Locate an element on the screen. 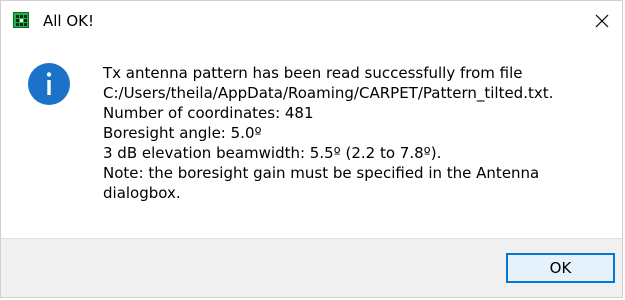 The width and height of the screenshot is (625, 300). window-title: All OK! is located at coordinates (69, 21).